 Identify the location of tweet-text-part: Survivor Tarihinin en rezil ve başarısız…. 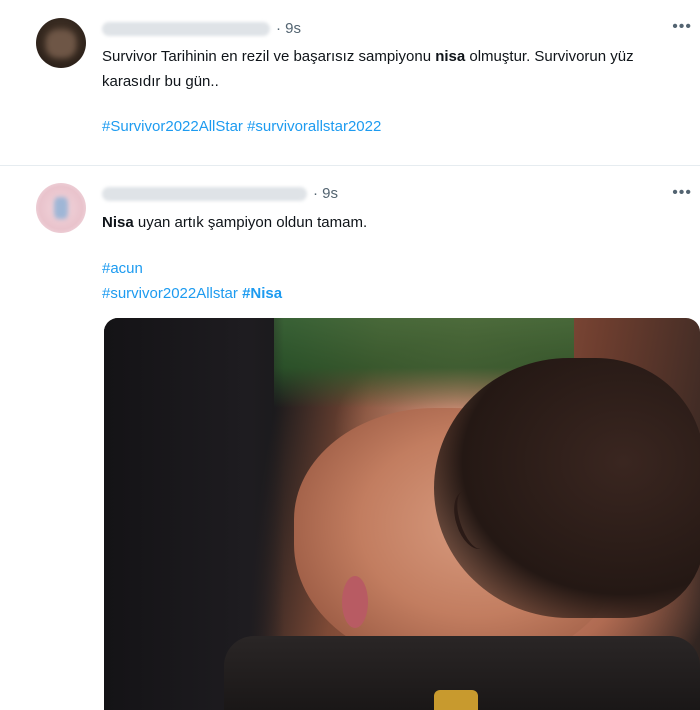
(269, 56).